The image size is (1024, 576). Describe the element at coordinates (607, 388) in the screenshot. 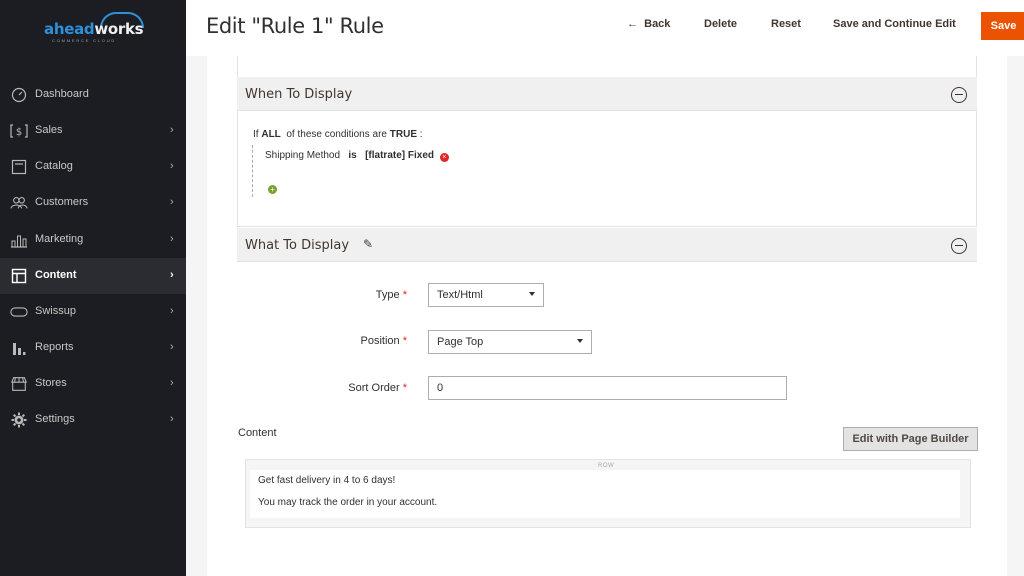

I see `sort-order-input: 0` at that location.